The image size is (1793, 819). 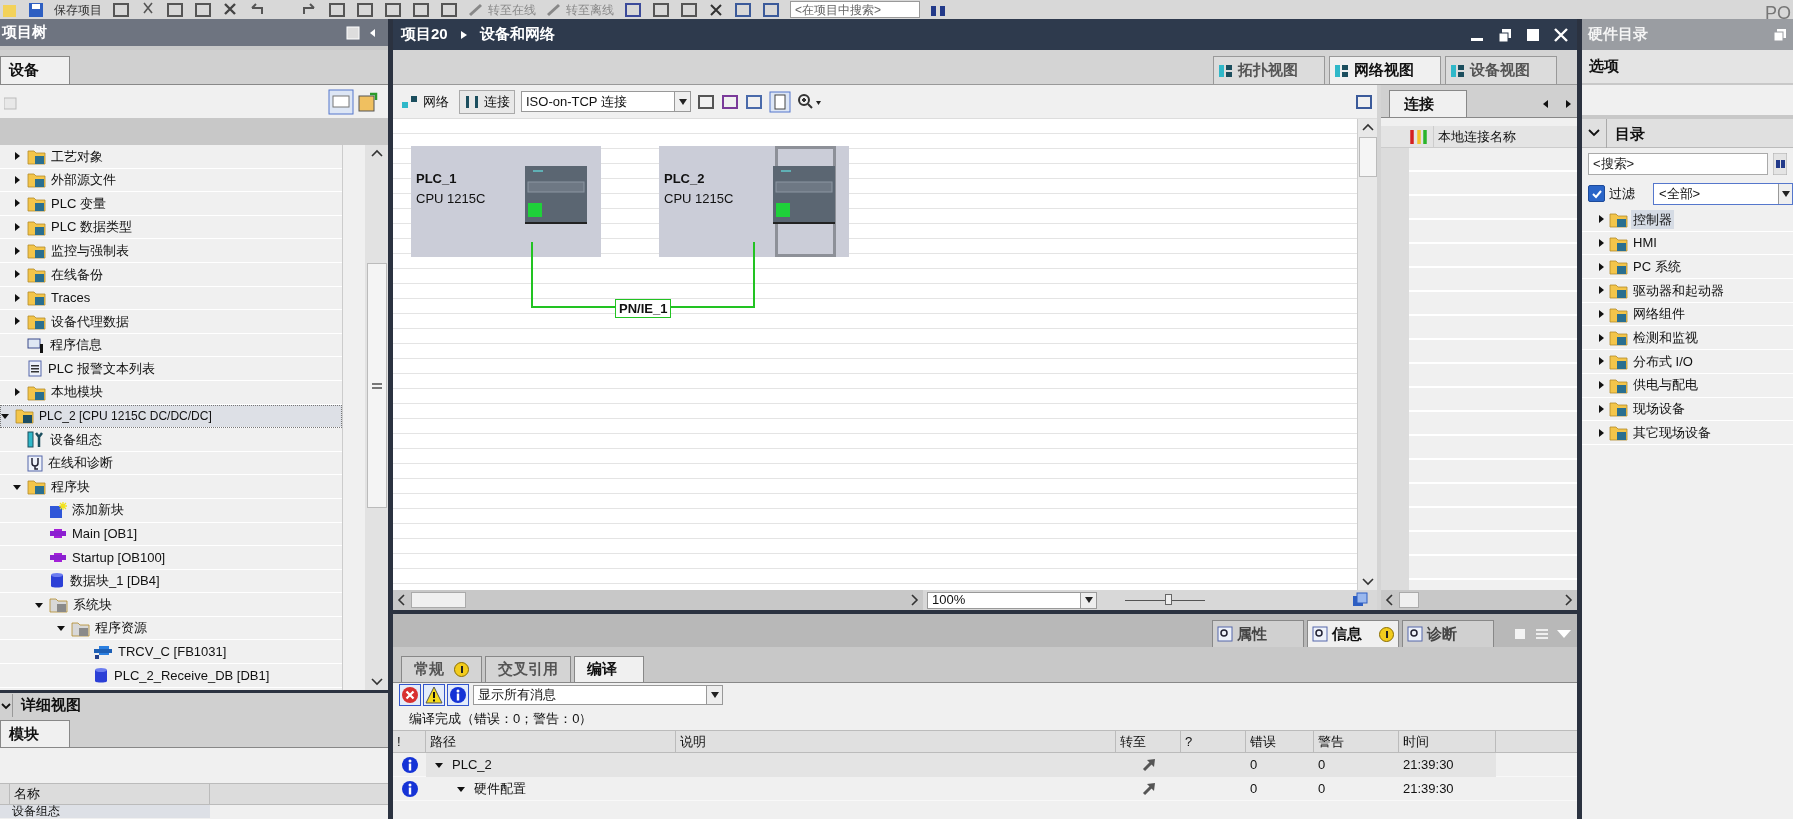 I want to click on tree-item: Traces, so click(x=171, y=298).